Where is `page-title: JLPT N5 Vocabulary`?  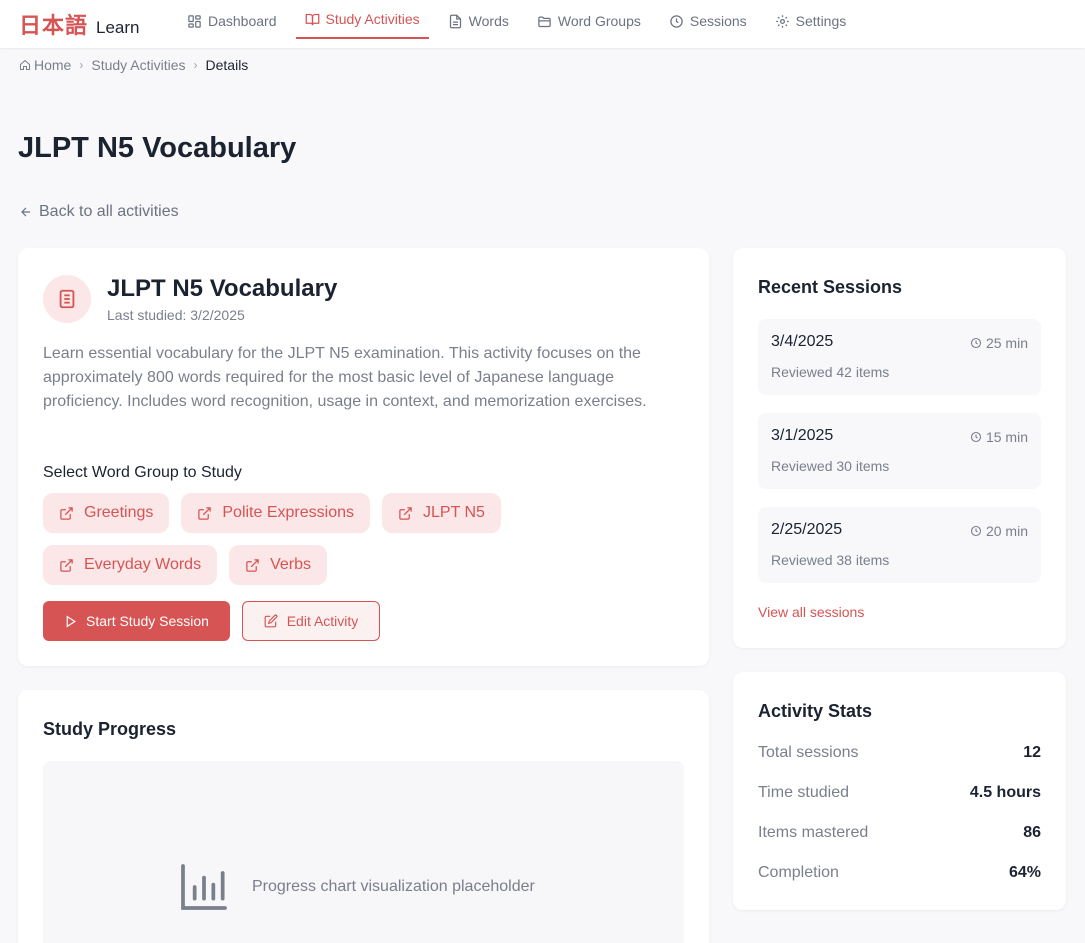 page-title: JLPT N5 Vocabulary is located at coordinates (157, 148).